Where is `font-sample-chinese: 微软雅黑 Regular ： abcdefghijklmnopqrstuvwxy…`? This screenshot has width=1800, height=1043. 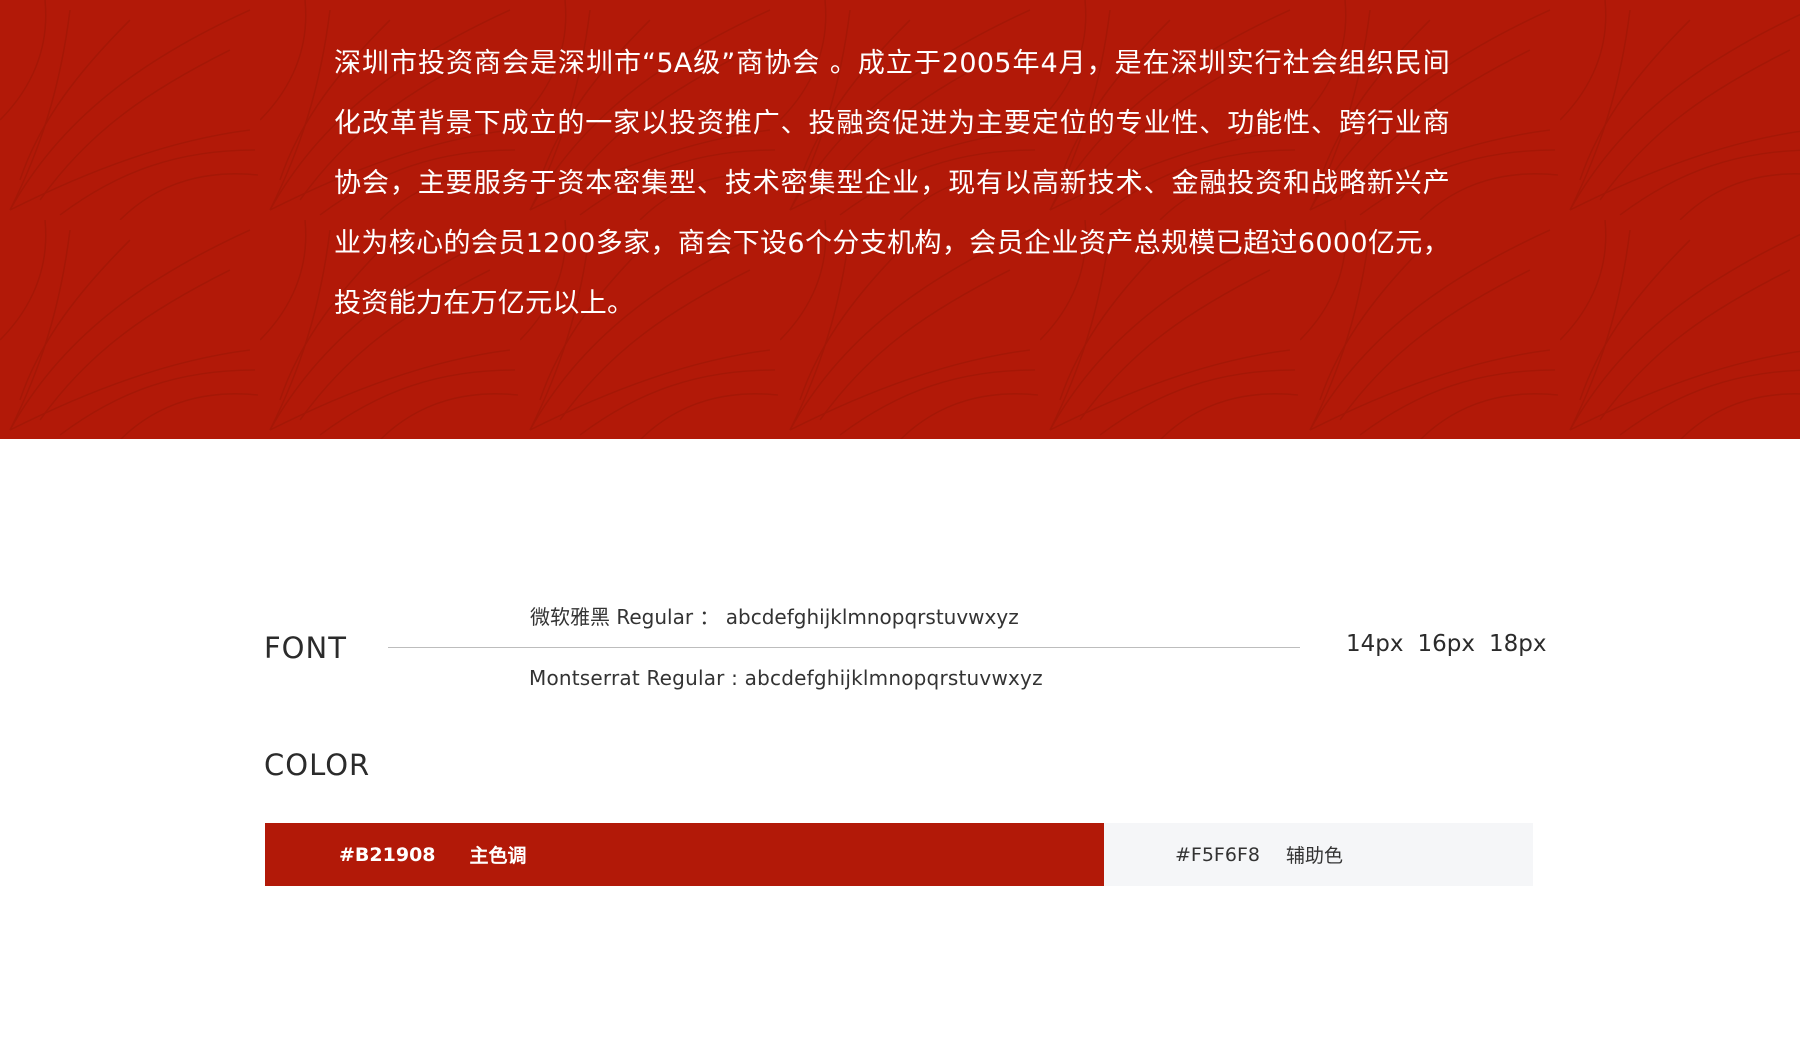
font-sample-chinese: 微软雅黑 Regular ： abcdefghijklmnopqrstuvwxy… is located at coordinates (774, 617).